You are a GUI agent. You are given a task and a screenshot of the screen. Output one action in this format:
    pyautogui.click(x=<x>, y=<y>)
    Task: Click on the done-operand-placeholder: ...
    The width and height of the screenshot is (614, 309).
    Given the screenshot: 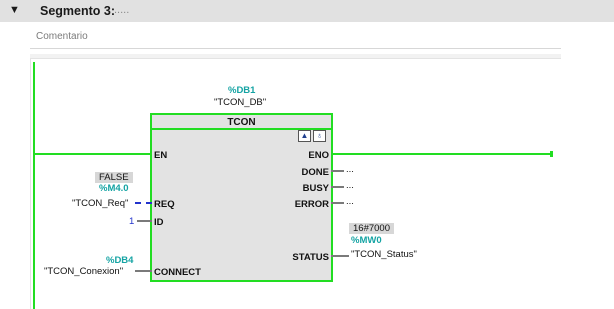 What is the action you would take?
    pyautogui.click(x=350, y=169)
    